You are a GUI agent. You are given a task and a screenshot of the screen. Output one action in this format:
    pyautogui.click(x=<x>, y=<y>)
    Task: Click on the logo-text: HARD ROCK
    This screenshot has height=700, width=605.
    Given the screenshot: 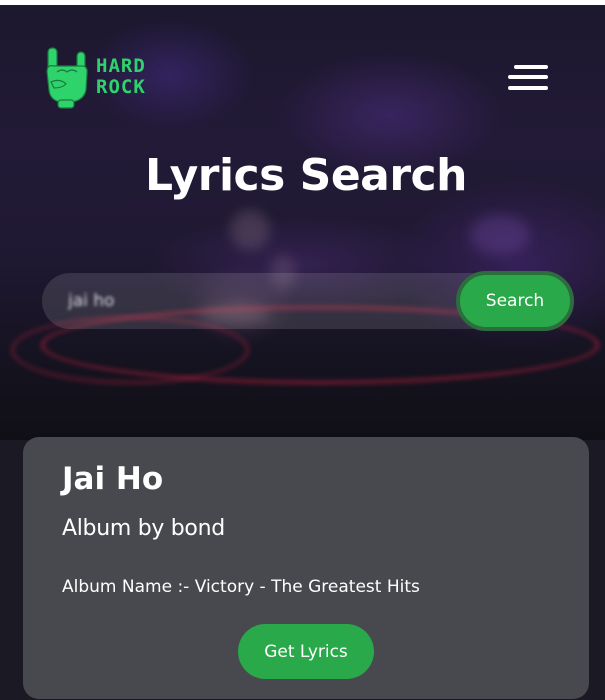 What is the action you would take?
    pyautogui.click(x=121, y=77)
    